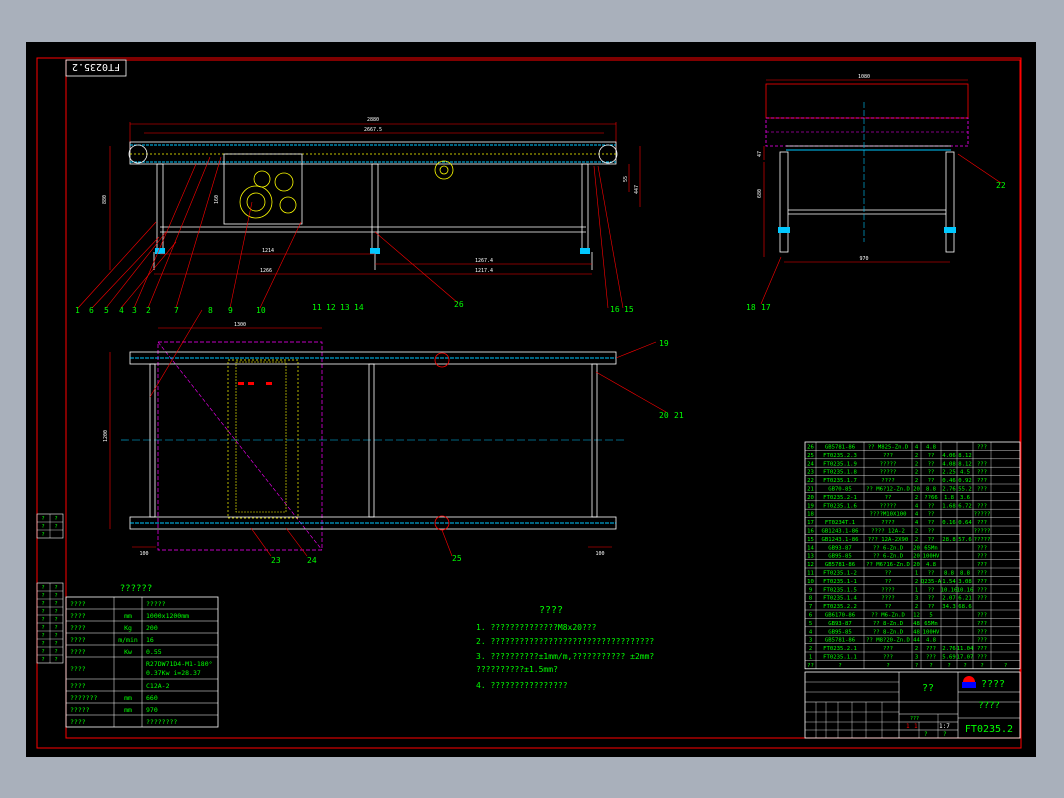  What do you see at coordinates (964, 540) in the screenshot?
I see `parts-cell-w2: 57.6` at bounding box center [964, 540].